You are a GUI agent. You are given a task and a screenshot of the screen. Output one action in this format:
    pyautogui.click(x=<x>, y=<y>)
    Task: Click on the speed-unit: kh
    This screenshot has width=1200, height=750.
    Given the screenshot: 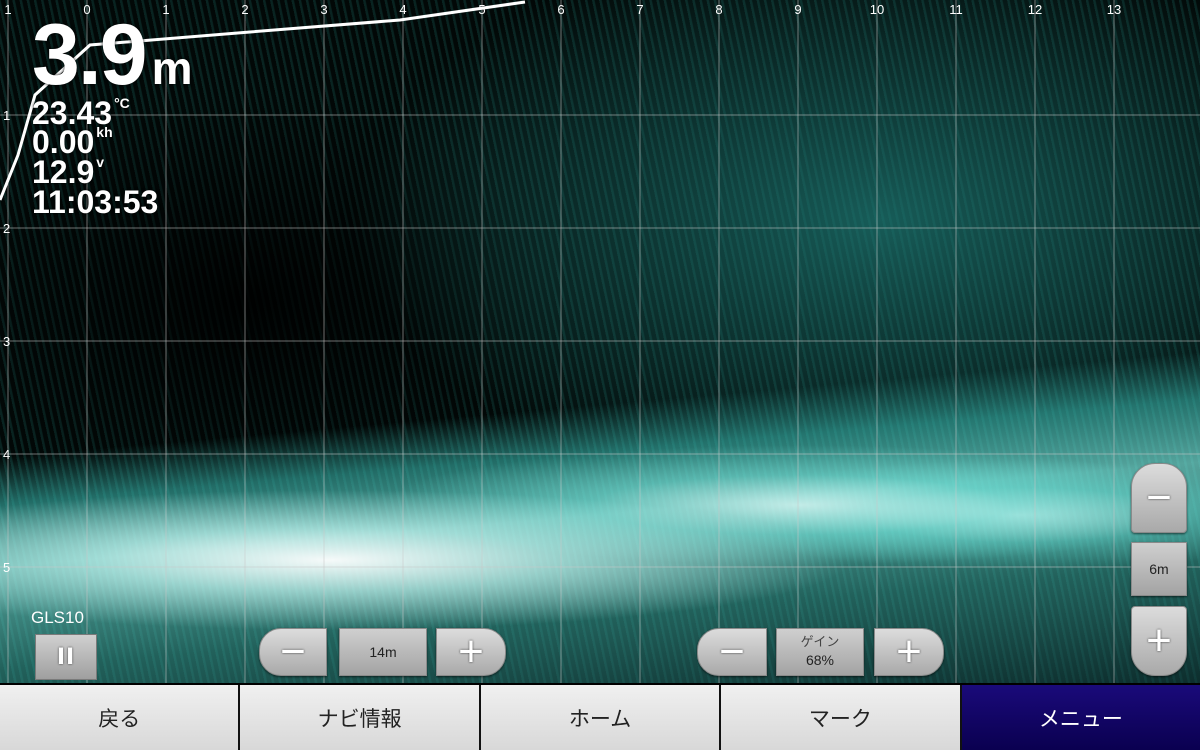 What is the action you would take?
    pyautogui.click(x=104, y=132)
    